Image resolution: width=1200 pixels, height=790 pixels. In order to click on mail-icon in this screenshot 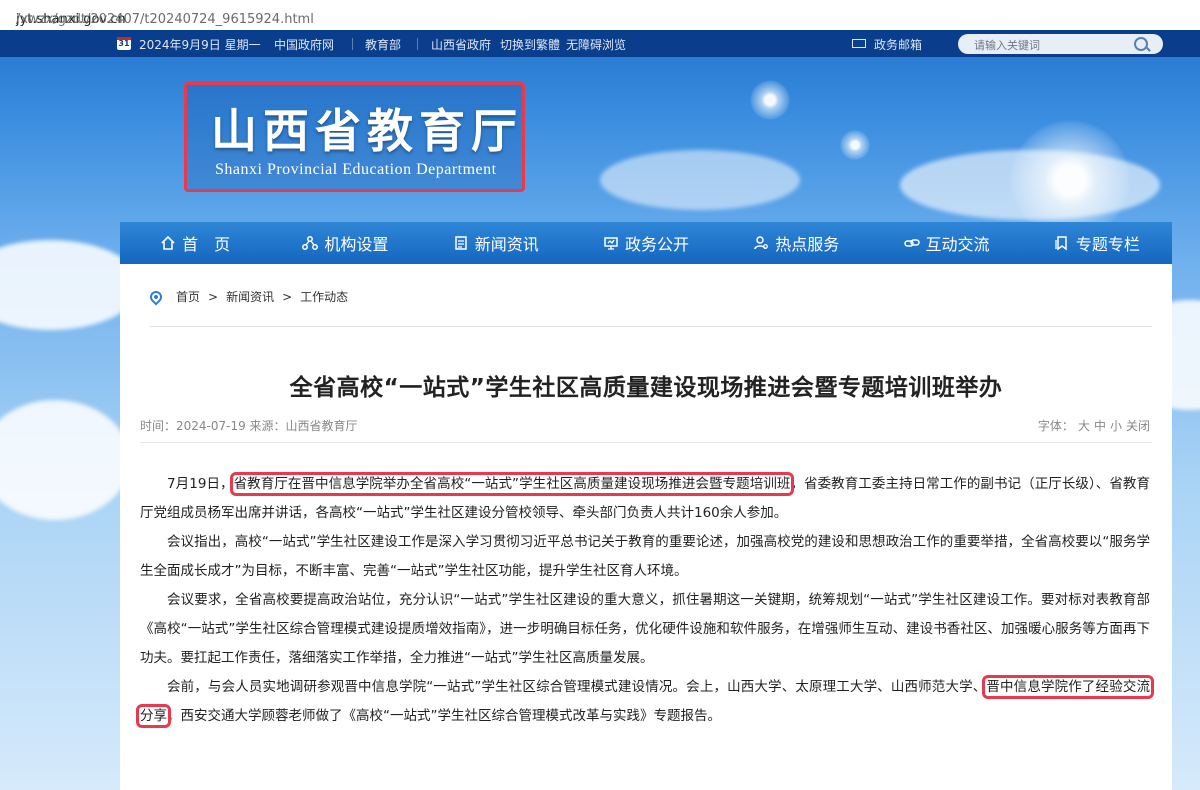, I will do `click(859, 43)`.